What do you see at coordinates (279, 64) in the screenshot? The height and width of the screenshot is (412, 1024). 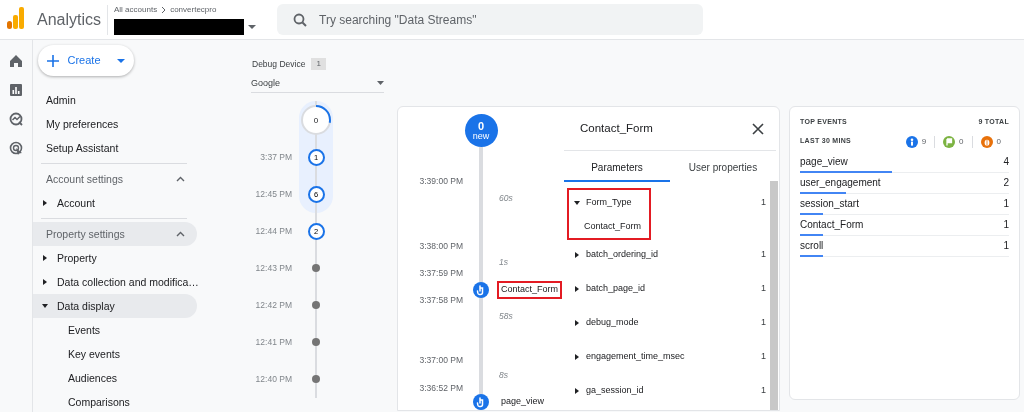 I see `device-label: Debug Device` at bounding box center [279, 64].